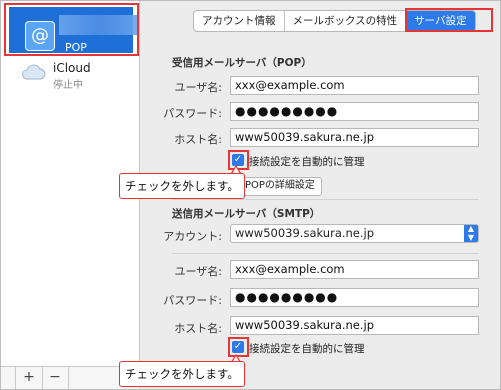 Image resolution: width=501 pixels, height=390 pixels. I want to click on outgoing-host-label: ホスト名:, so click(198, 328).